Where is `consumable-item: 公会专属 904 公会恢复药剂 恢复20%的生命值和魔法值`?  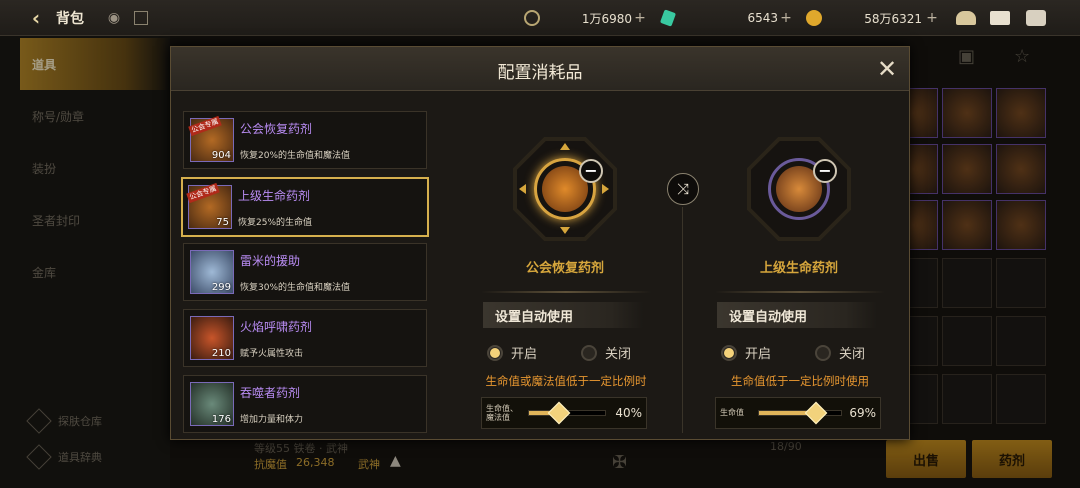
consumable-item: 公会专属 904 公会恢复药剂 恢复20%的生命值和魔法值 is located at coordinates (305, 140).